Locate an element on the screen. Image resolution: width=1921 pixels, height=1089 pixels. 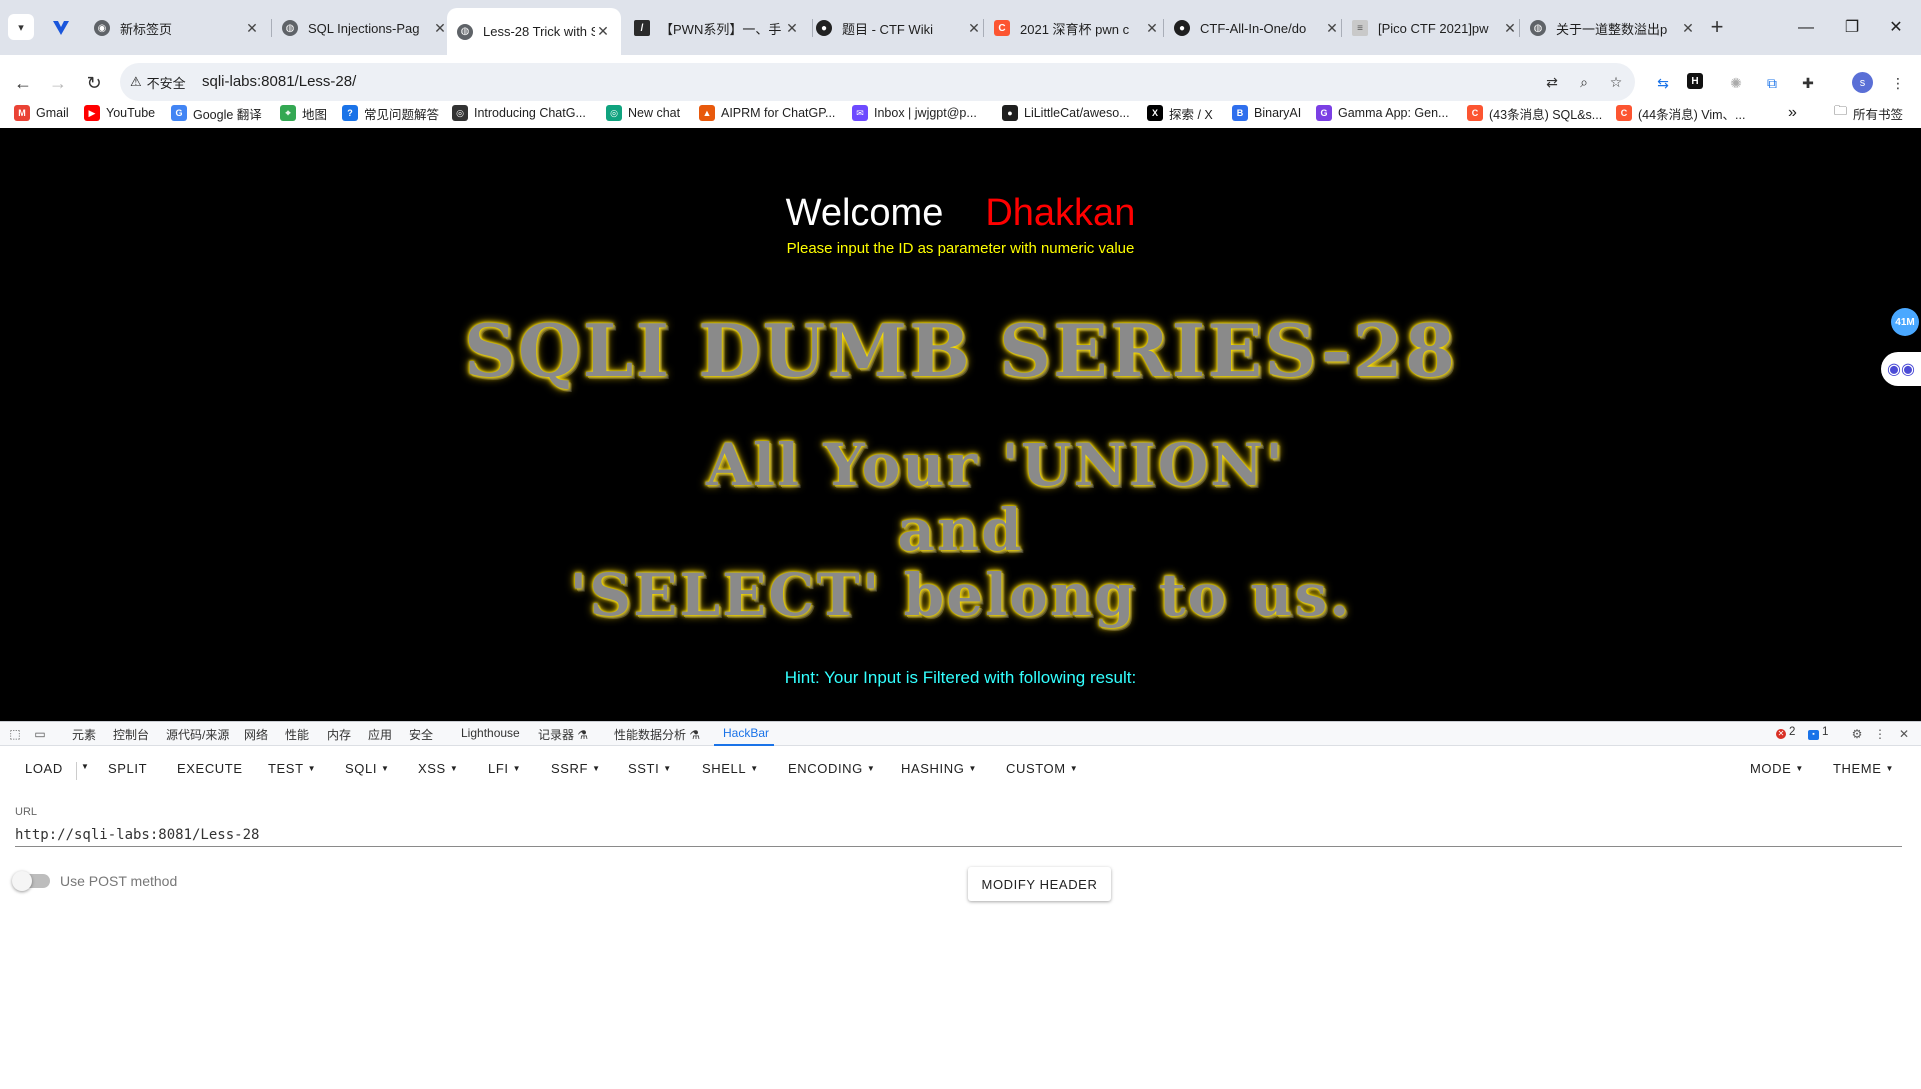
bookmark-gmail: M Gmail is located at coordinates (41, 113).